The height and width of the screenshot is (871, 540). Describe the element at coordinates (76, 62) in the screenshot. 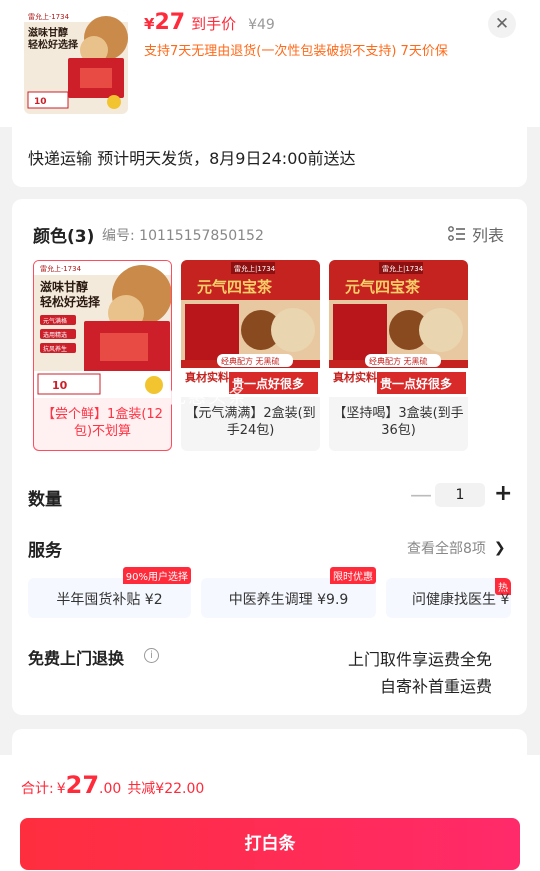

I see `product-thumbnail: 雷允上·1734 滋味甘醇 轻松好选择 10` at that location.